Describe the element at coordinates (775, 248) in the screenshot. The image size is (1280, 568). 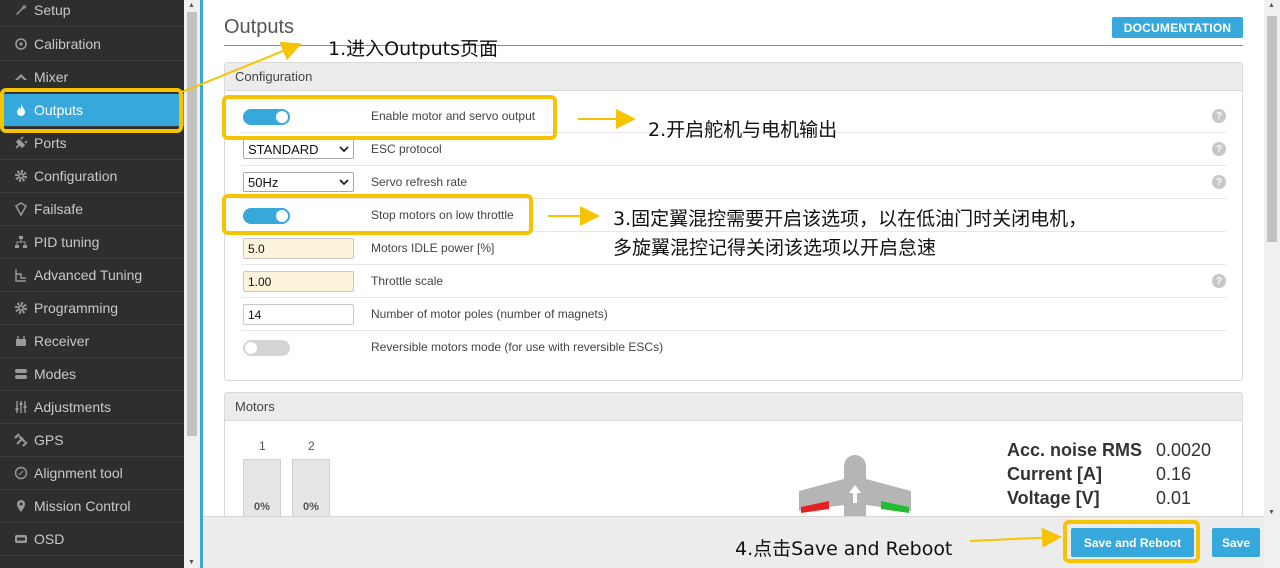
I see `annotation-step3-line2: 多旋翼混控记得关闭该选项以开启怠速` at that location.